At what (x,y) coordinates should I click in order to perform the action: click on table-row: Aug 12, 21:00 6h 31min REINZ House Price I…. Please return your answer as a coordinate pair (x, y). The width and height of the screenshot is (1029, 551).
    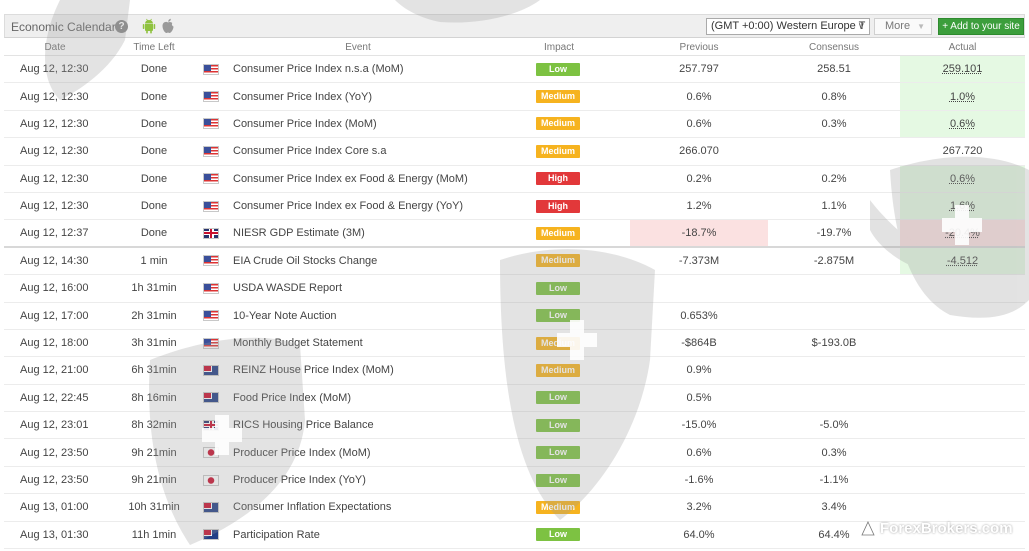
    Looking at the image, I should click on (514, 371).